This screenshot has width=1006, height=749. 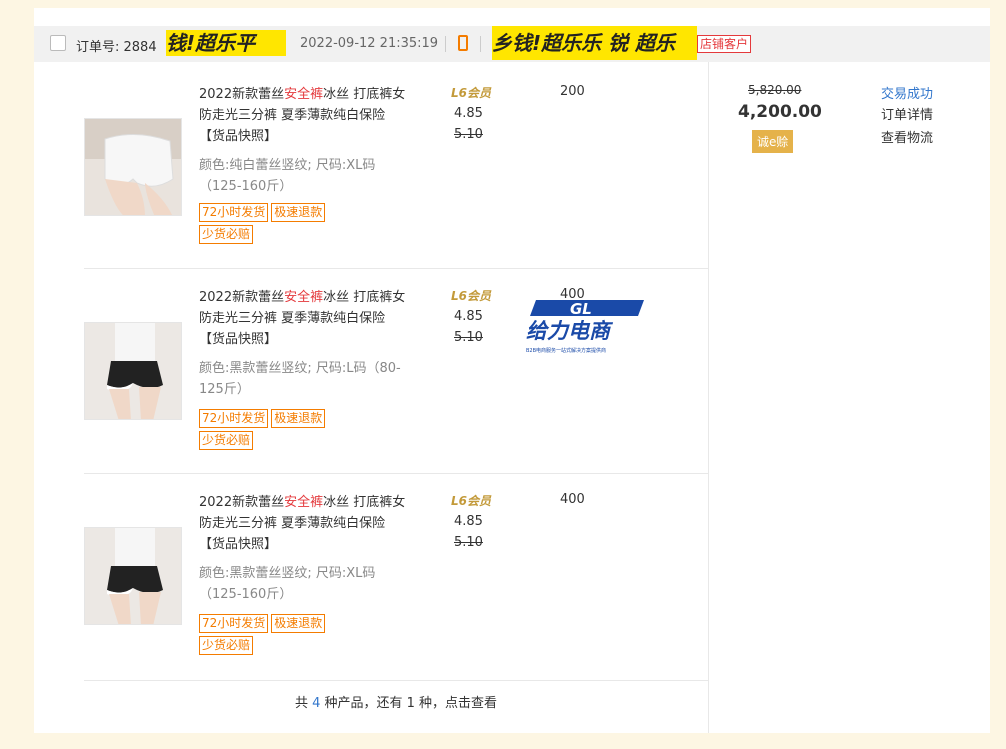 I want to click on watermark-overlay-1: 钱!超乐平, so click(x=226, y=43).